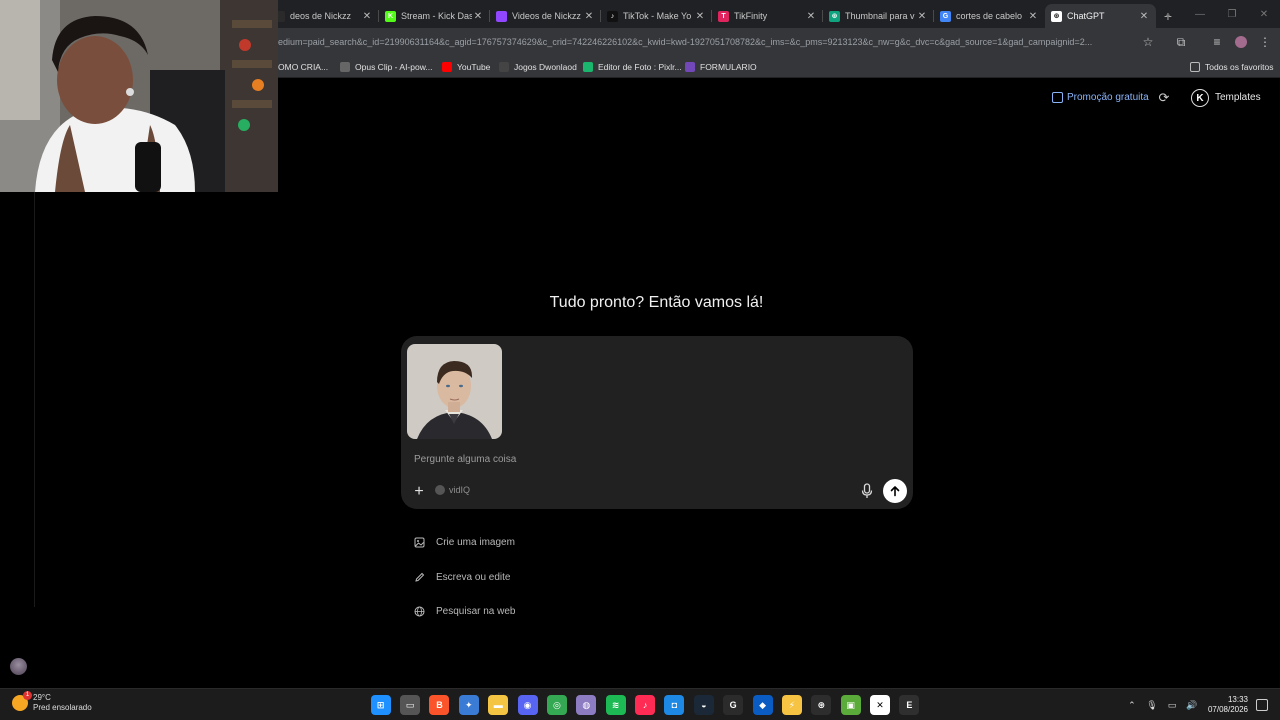  What do you see at coordinates (733, 705) in the screenshot?
I see `app-g-icon: G` at bounding box center [733, 705].